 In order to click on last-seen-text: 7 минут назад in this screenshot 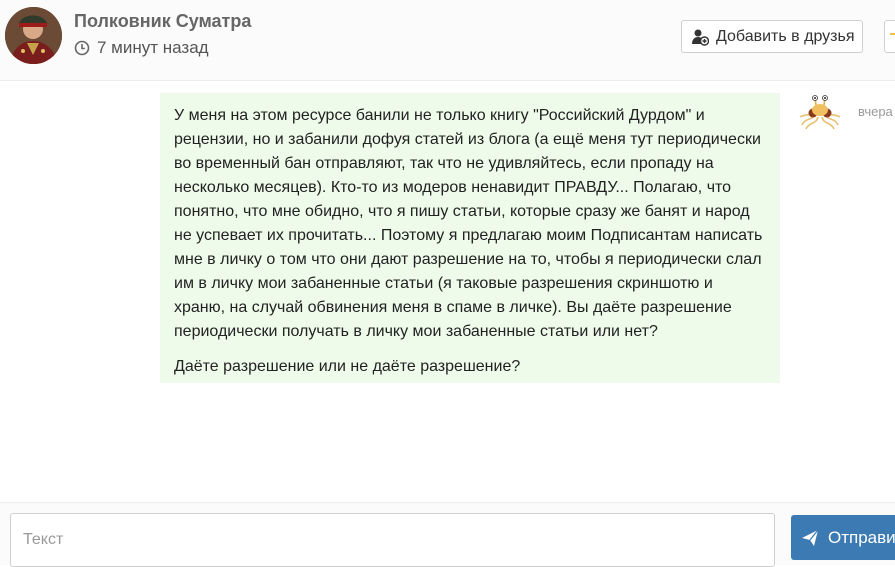, I will do `click(153, 47)`.